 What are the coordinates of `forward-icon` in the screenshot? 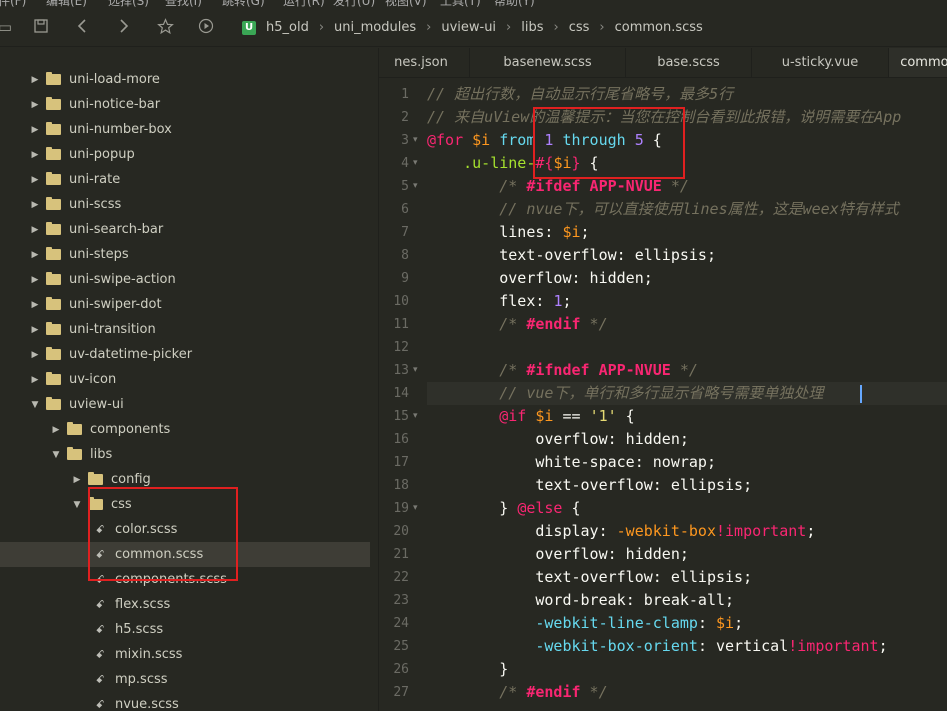 It's located at (123, 27).